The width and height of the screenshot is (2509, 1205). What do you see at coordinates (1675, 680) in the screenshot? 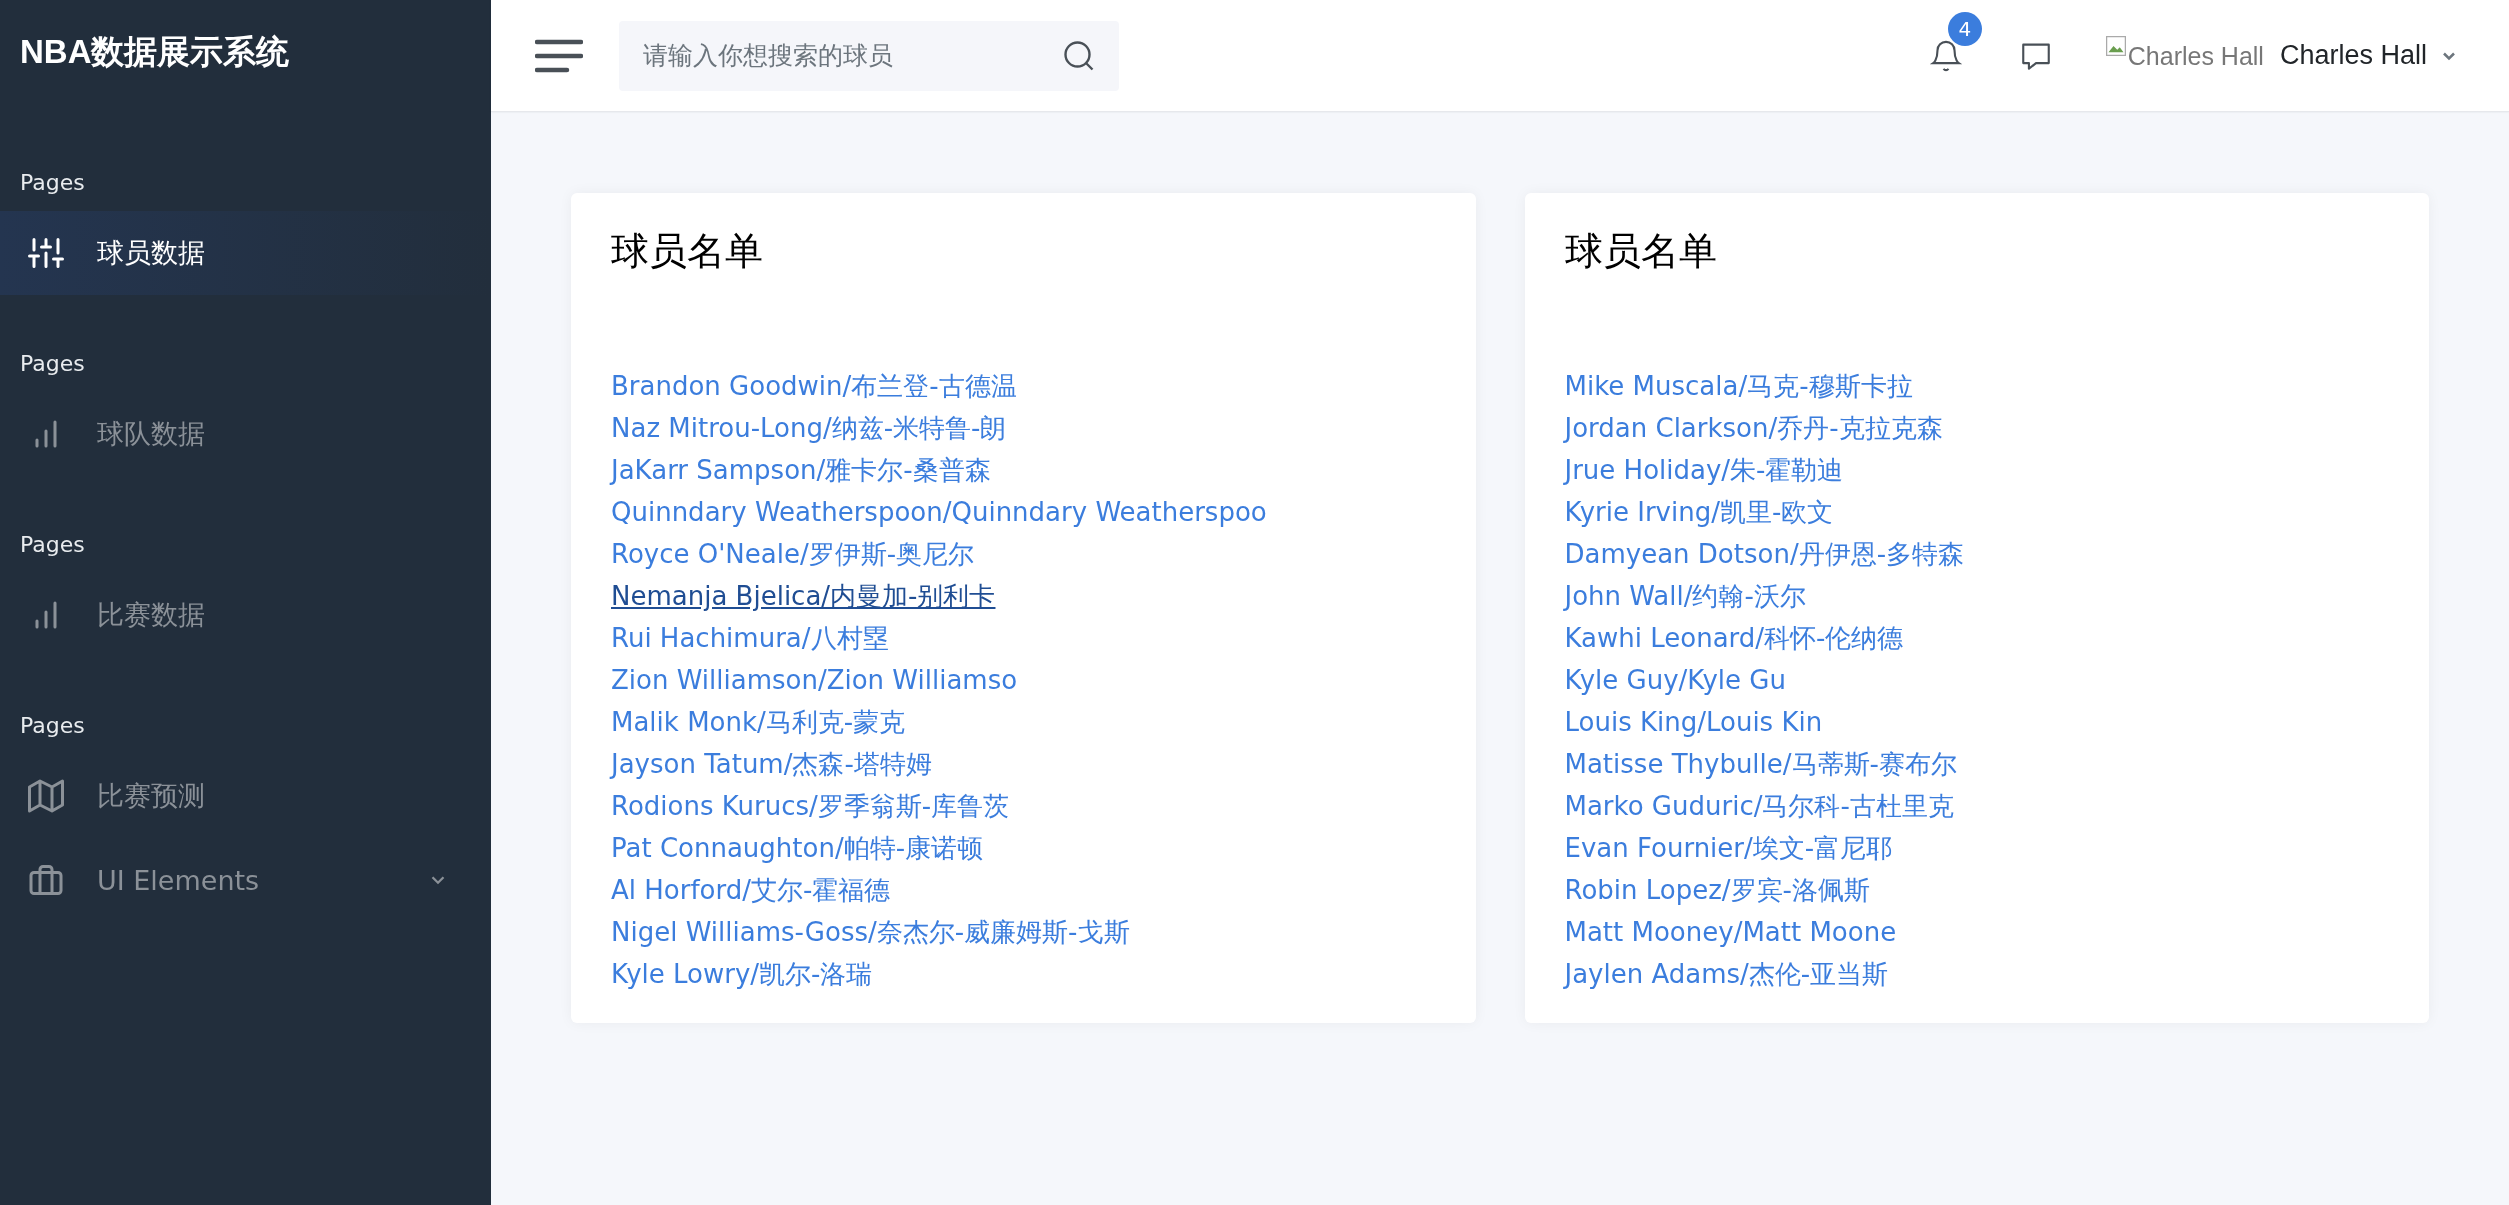
I see `player-link: Kyle Guy/Kyle Gu` at bounding box center [1675, 680].